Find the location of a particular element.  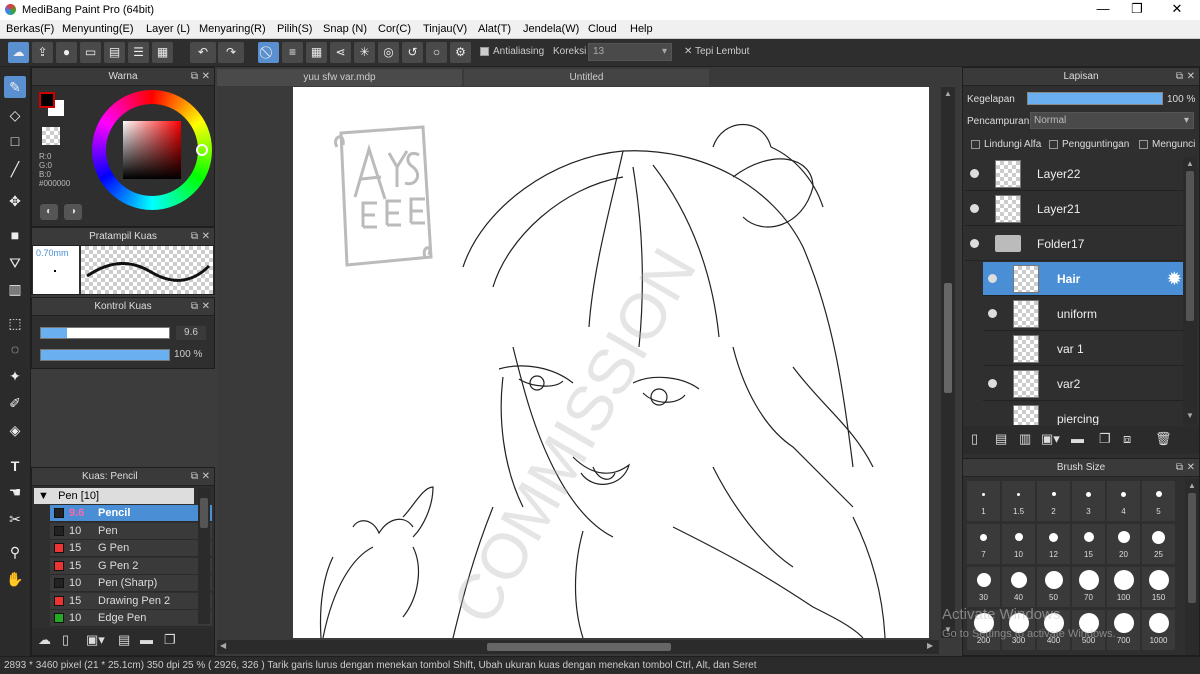

magic-wand-tool-icon: ✦ is located at coordinates (15, 376).